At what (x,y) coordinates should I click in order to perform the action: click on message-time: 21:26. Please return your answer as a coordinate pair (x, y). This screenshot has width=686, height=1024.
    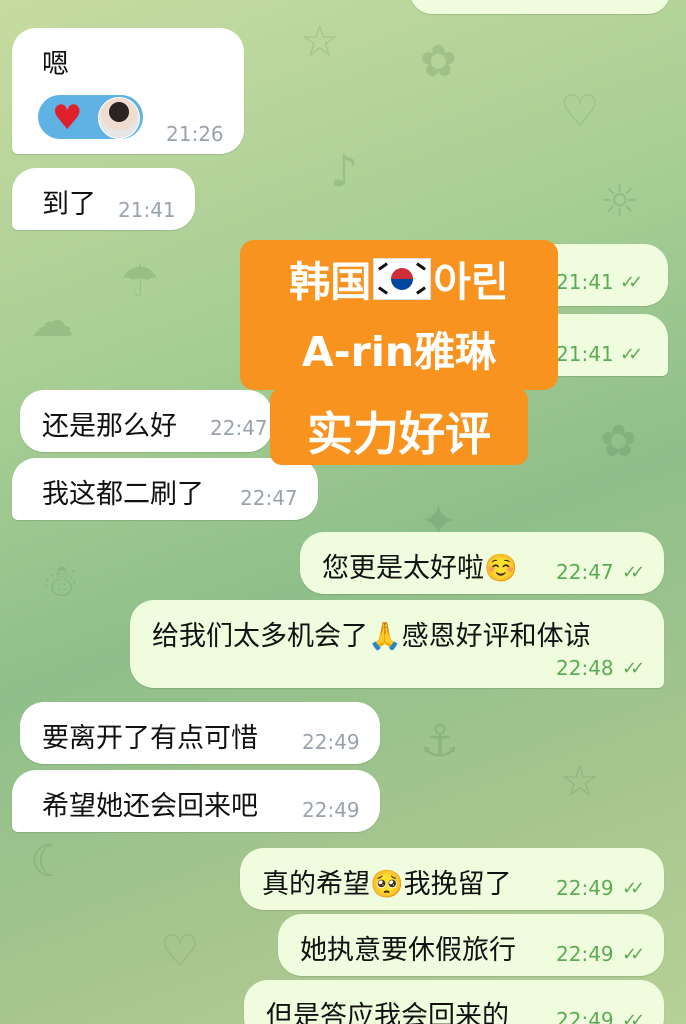
    Looking at the image, I should click on (195, 134).